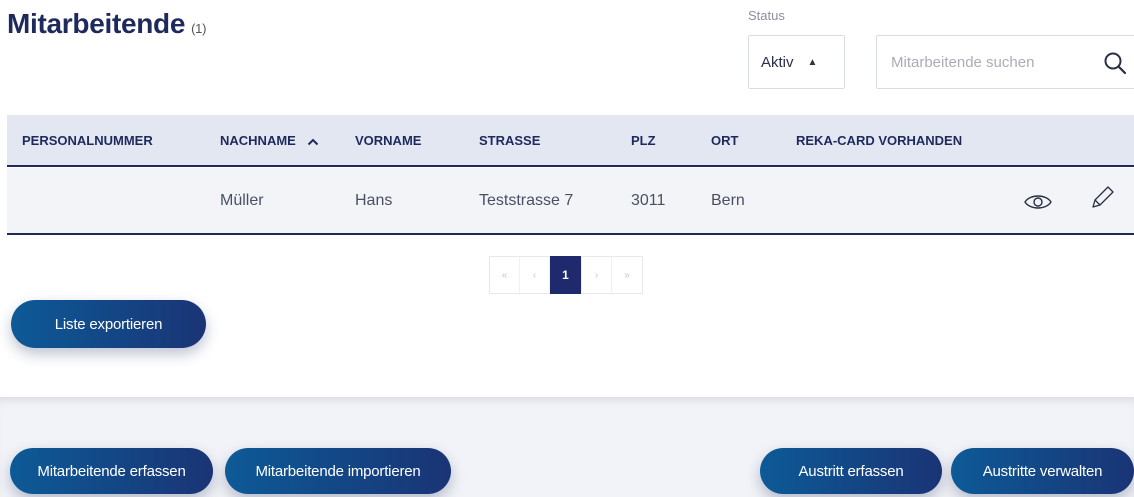  What do you see at coordinates (777, 62) in the screenshot?
I see `status-select-value: Aktiv` at bounding box center [777, 62].